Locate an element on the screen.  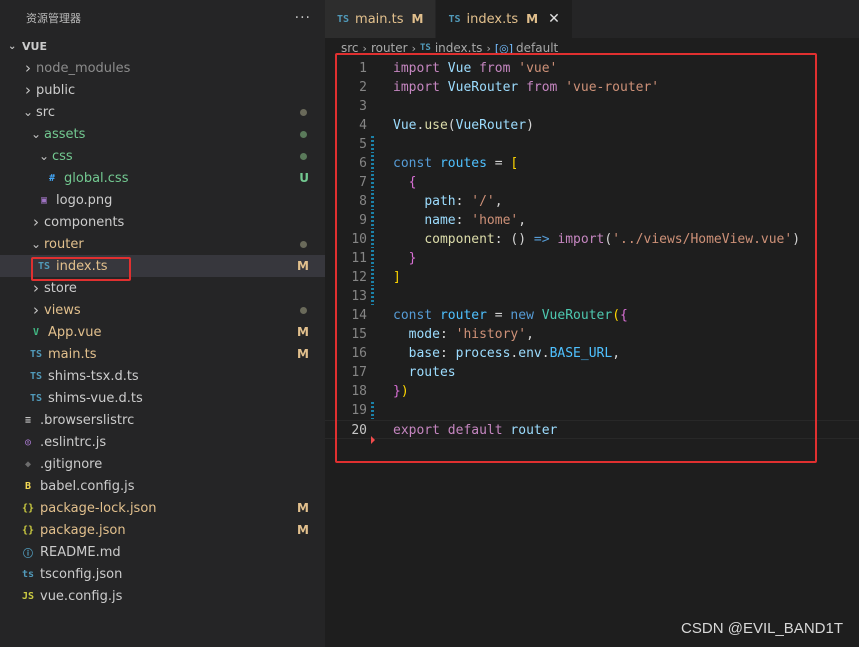
code-line: 18}) is located at coordinates (592, 391).